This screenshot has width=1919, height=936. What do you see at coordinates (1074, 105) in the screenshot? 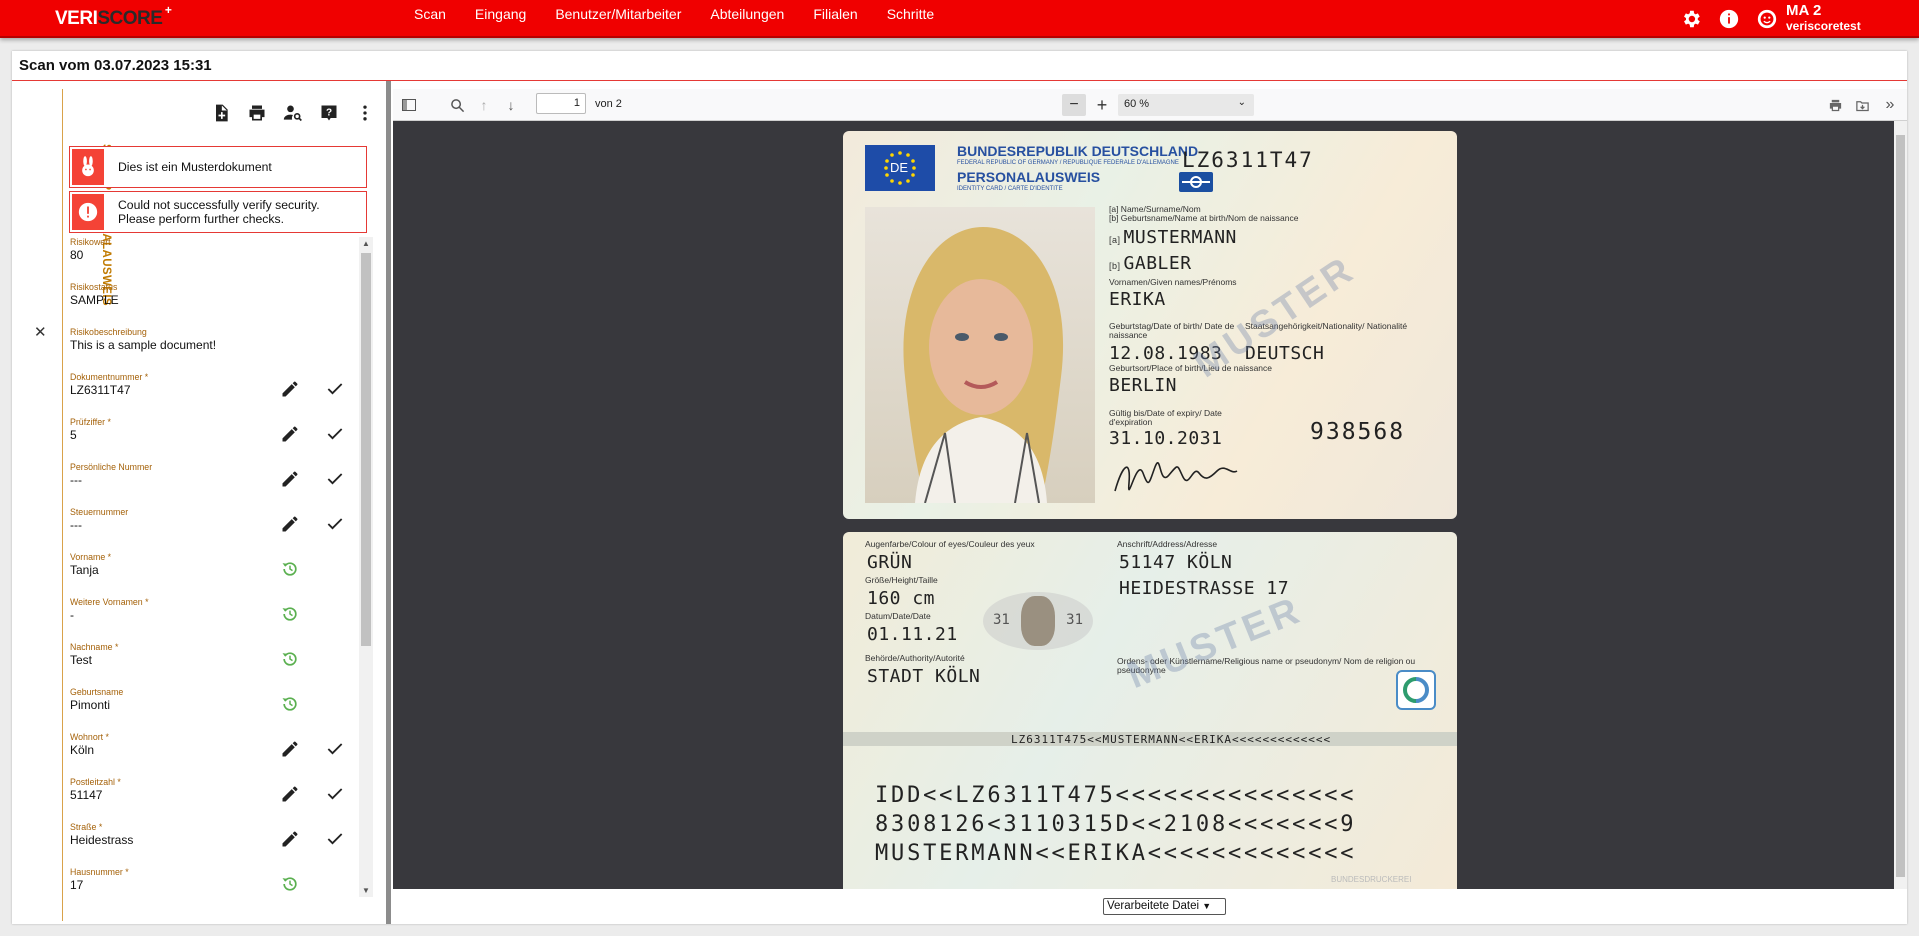
I see `zoom-out-button: −` at bounding box center [1074, 105].